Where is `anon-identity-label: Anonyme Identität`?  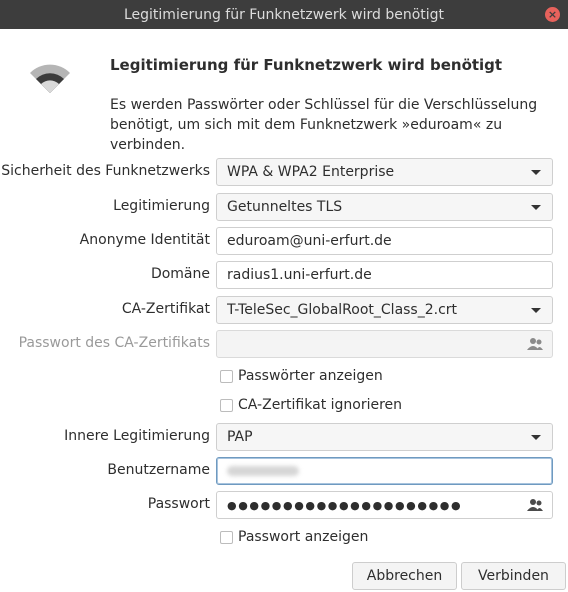 anon-identity-label: Anonyme Identität is located at coordinates (144, 240).